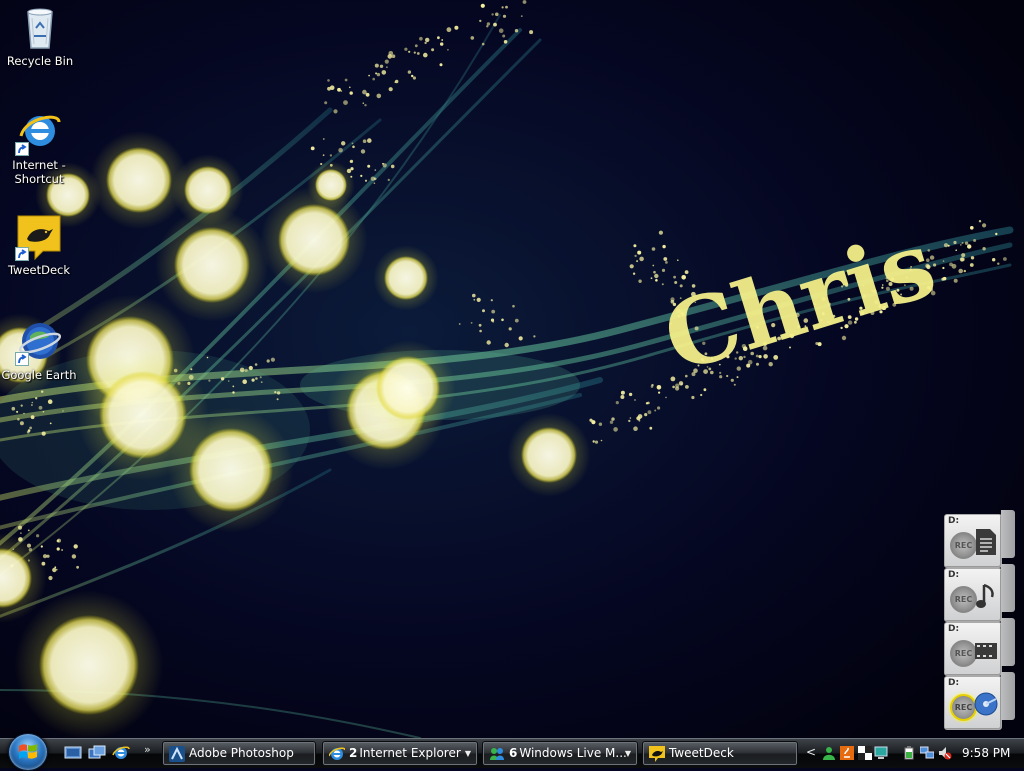 Image resolution: width=1024 pixels, height=771 pixels. I want to click on internet-explorer-shortcut: Internet - Shortcut, so click(39, 147).